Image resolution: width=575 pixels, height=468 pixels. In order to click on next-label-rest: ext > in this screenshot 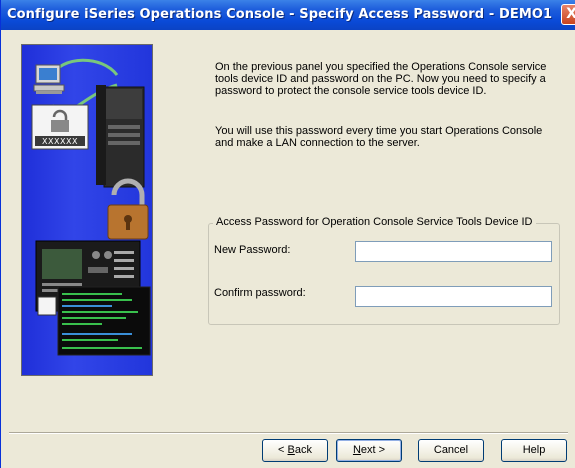, I will do `click(373, 450)`.